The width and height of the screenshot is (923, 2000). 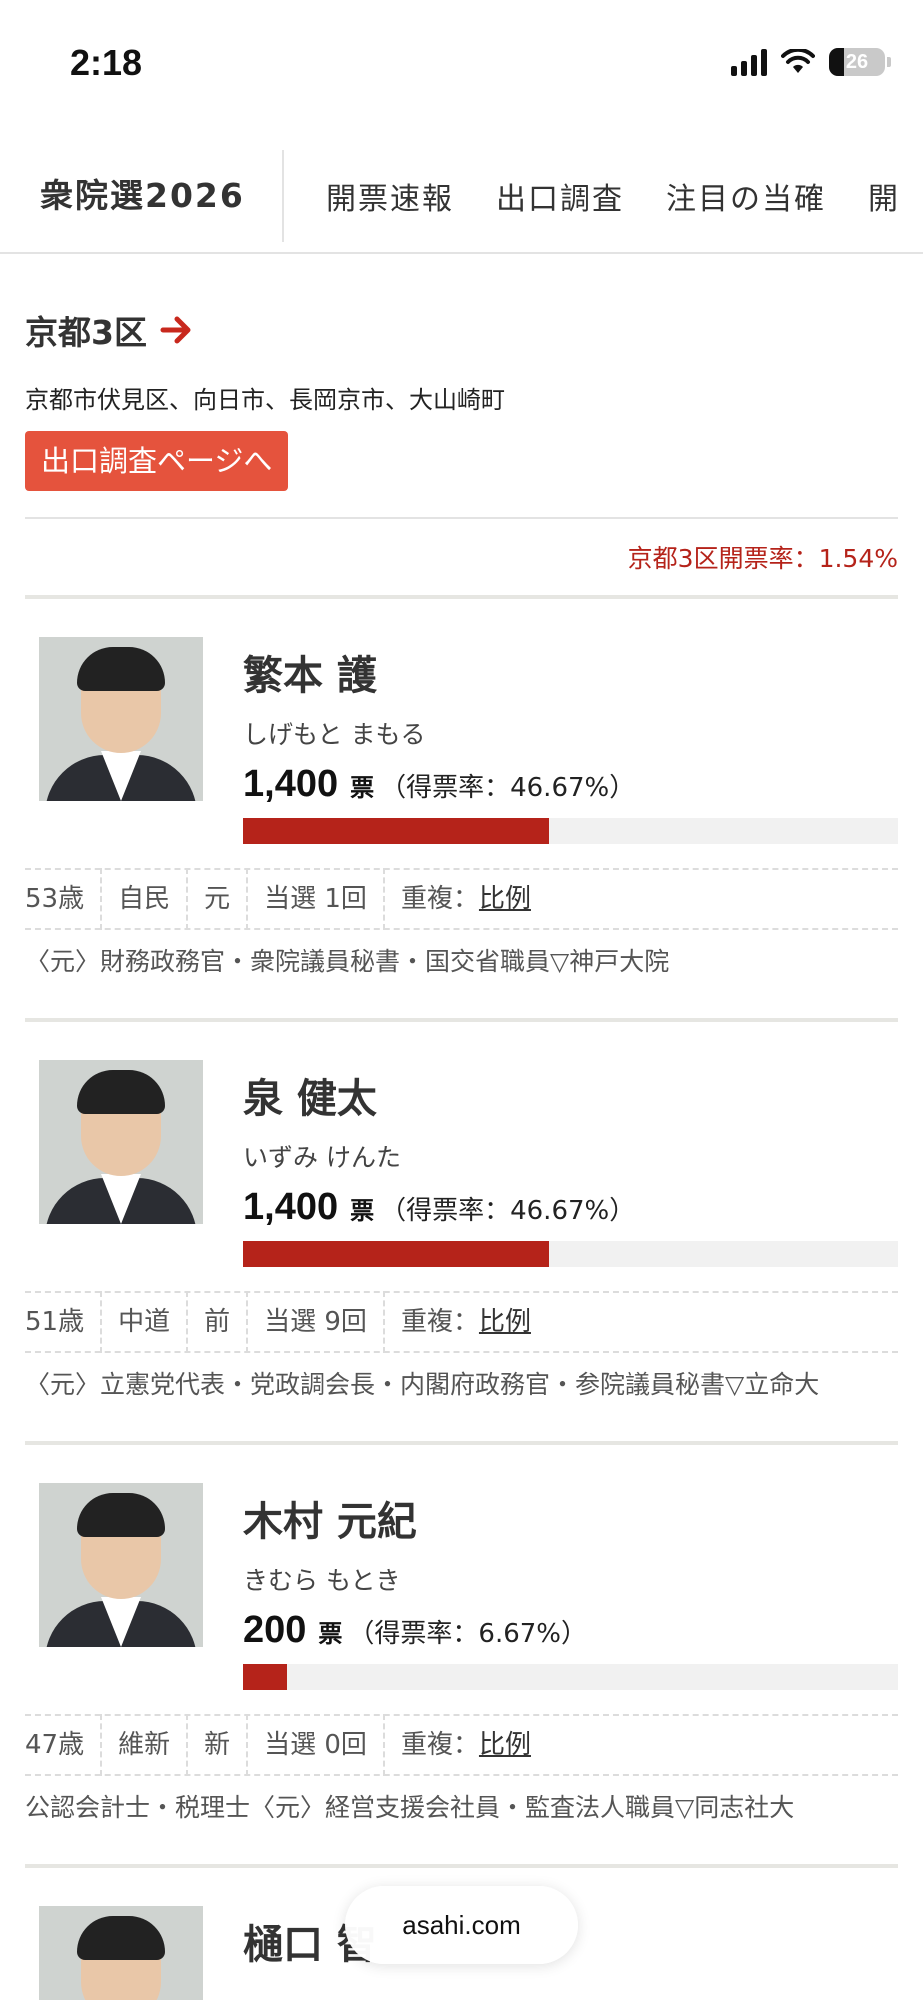 I want to click on cellular-signal-icon, so click(x=749, y=62).